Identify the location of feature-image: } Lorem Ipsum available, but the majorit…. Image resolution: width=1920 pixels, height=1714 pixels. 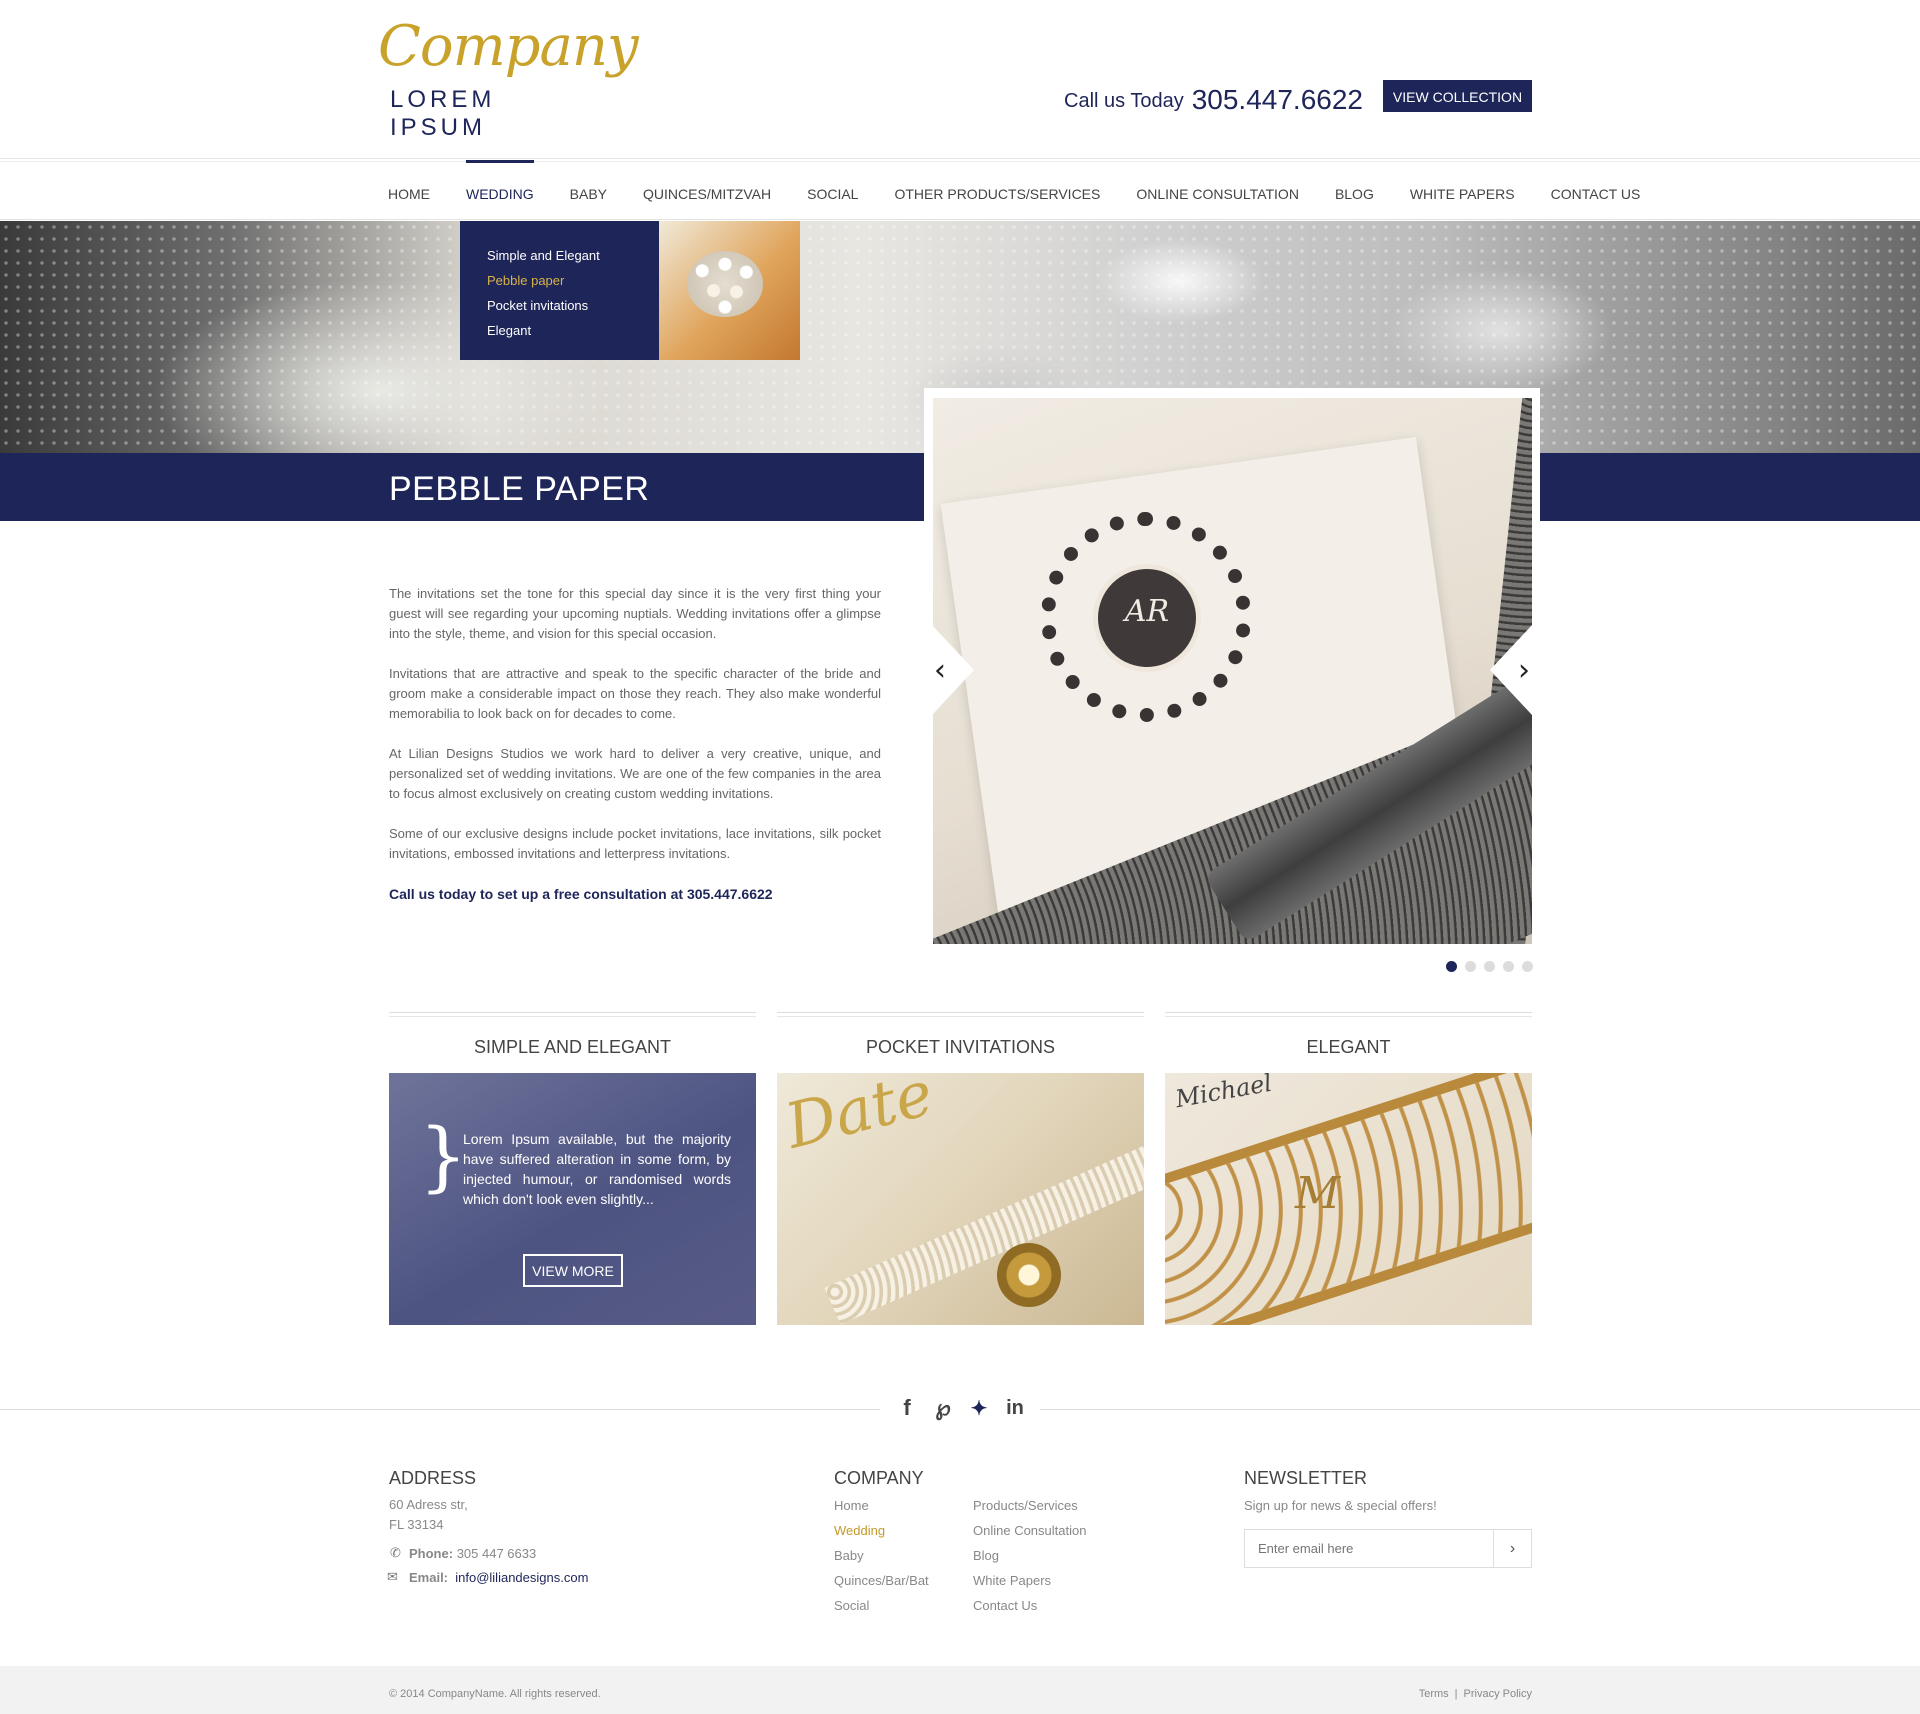
(572, 1199).